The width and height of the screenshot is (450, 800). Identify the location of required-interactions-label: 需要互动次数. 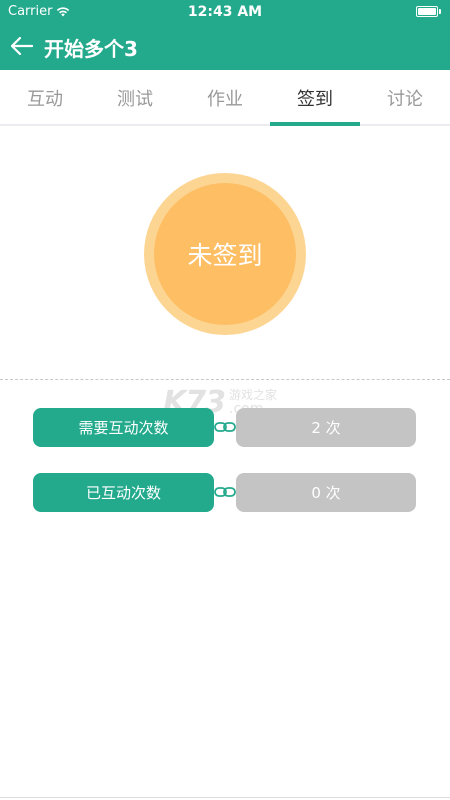
(123, 427).